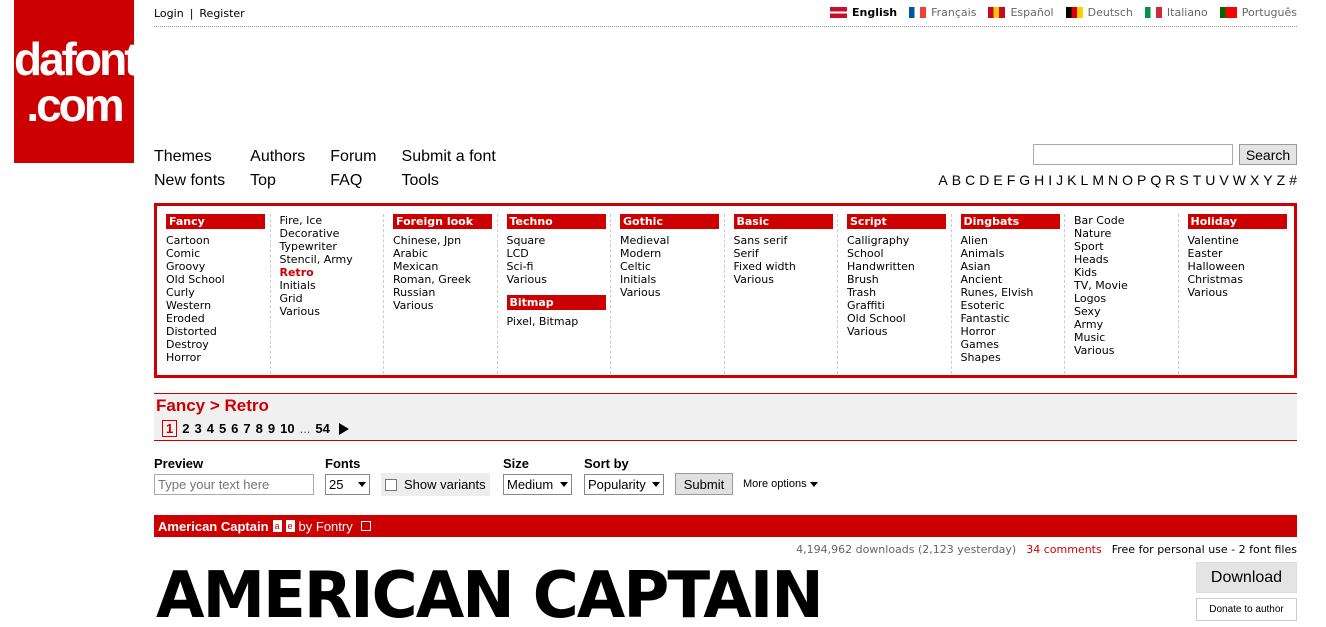 The image size is (1326, 627). I want to click on letter-link: S, so click(1183, 180).